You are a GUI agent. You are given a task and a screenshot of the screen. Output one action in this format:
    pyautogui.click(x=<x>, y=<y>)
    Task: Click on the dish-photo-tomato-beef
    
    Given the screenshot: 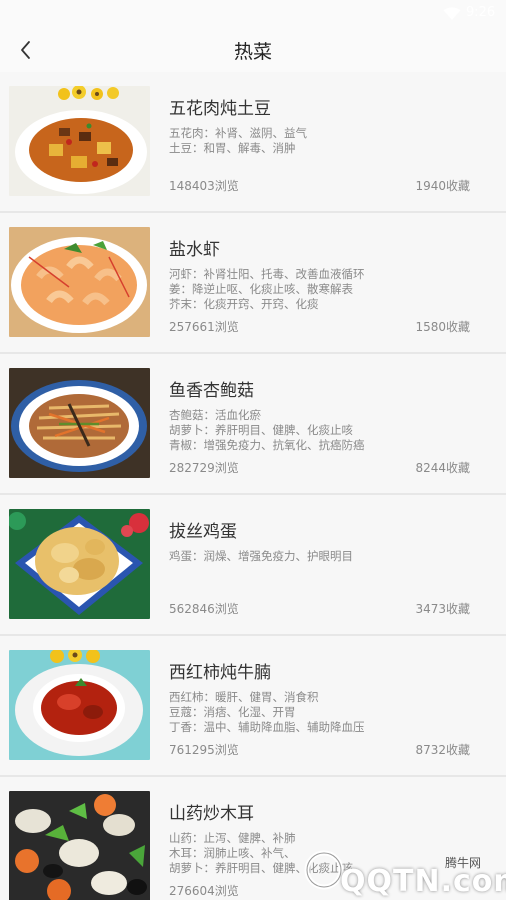 What is the action you would take?
    pyautogui.click(x=79, y=705)
    